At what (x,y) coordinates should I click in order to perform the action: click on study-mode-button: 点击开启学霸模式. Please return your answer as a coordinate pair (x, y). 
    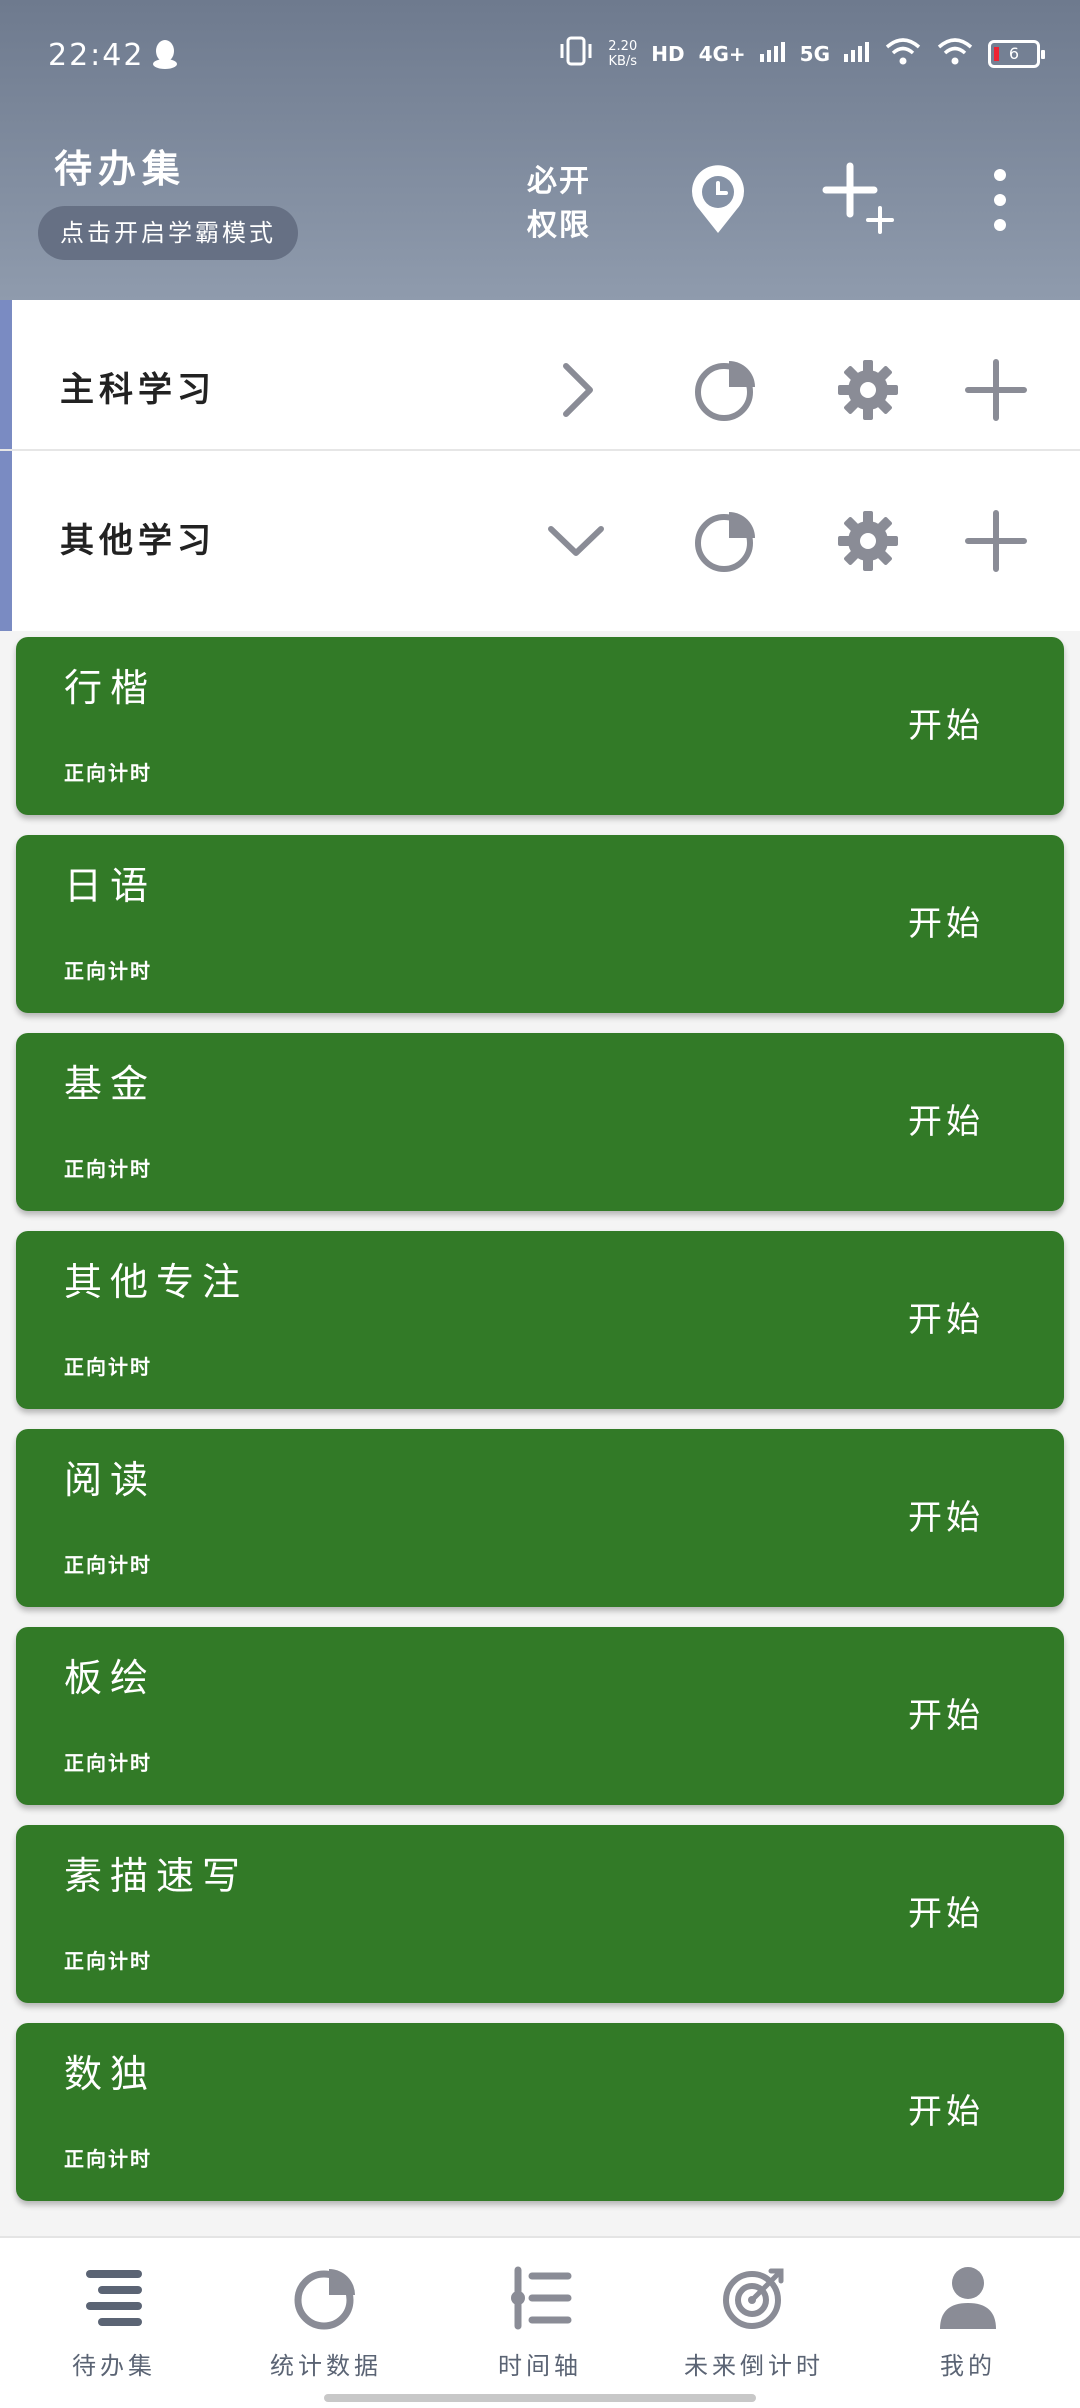
    Looking at the image, I should click on (168, 233).